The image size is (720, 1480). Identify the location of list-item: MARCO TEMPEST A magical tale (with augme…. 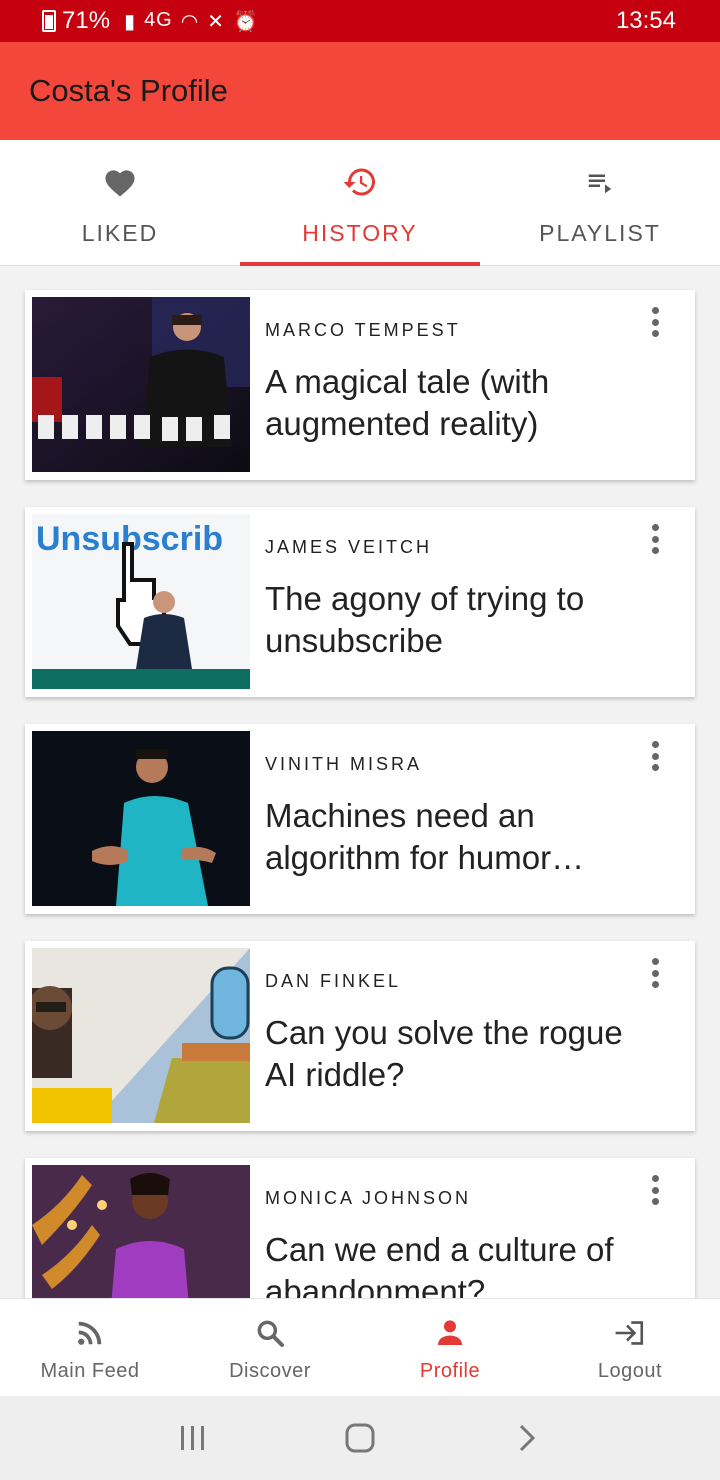
(360, 385).